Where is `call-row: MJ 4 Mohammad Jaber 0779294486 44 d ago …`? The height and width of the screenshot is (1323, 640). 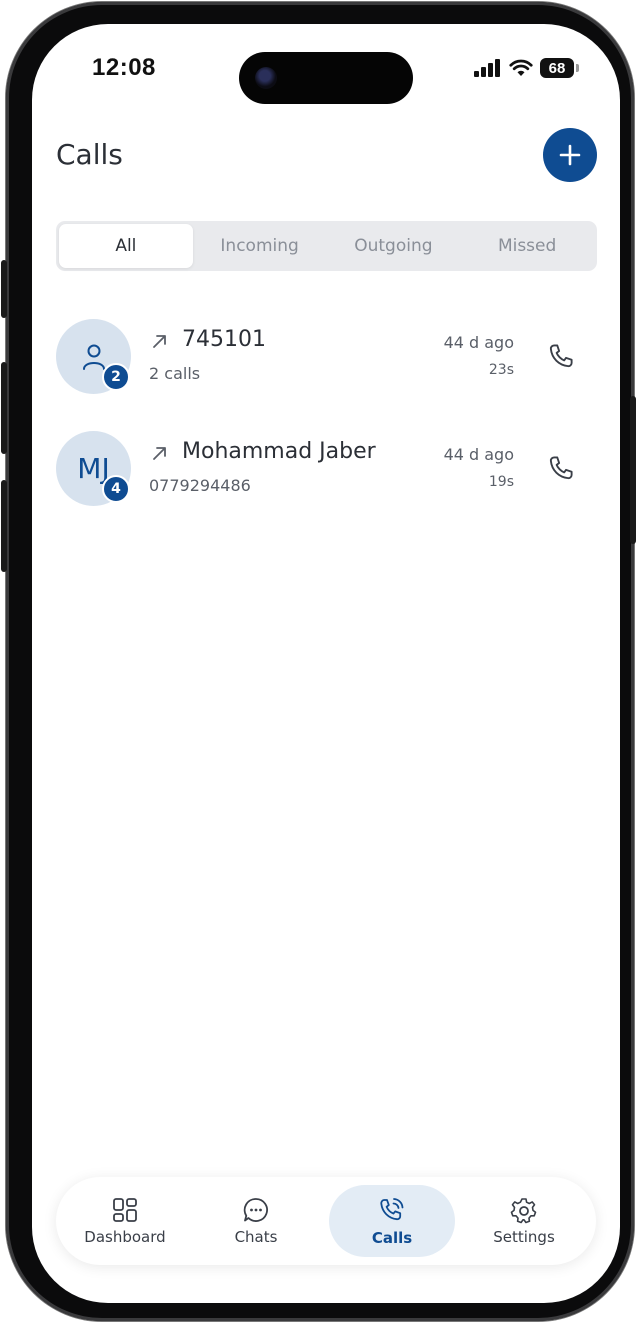
call-row: MJ 4 Mohammad Jaber 0779294486 44 d ago … is located at coordinates (326, 471).